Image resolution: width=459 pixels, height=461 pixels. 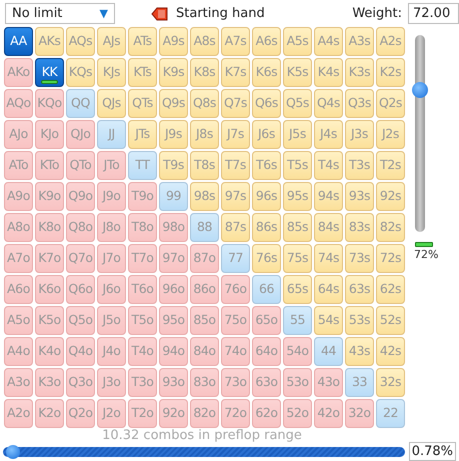 I want to click on hand-cell: AQs, so click(x=80, y=41).